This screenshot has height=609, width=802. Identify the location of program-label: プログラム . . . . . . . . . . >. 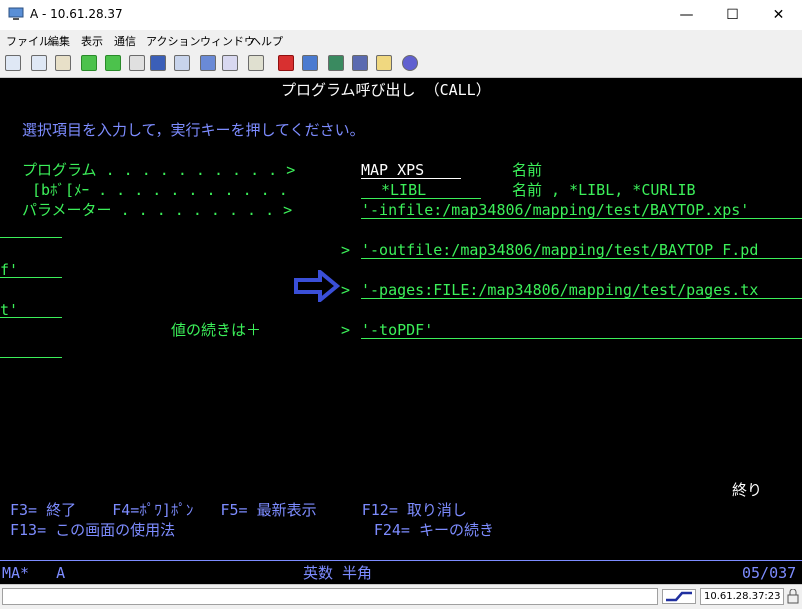
(159, 170).